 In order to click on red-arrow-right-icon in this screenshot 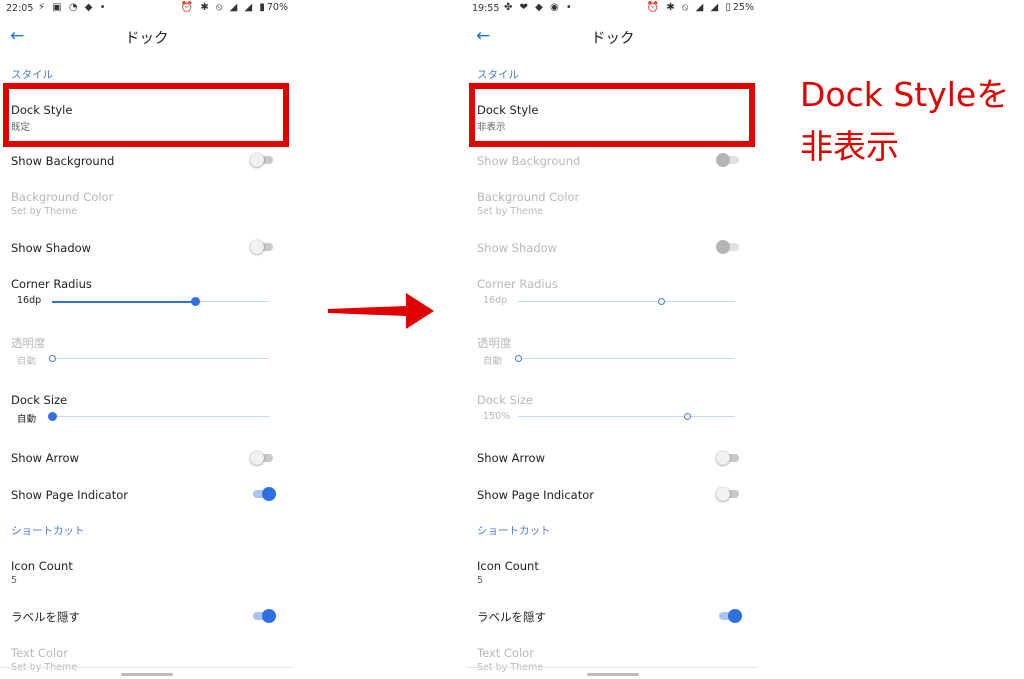, I will do `click(381, 311)`.